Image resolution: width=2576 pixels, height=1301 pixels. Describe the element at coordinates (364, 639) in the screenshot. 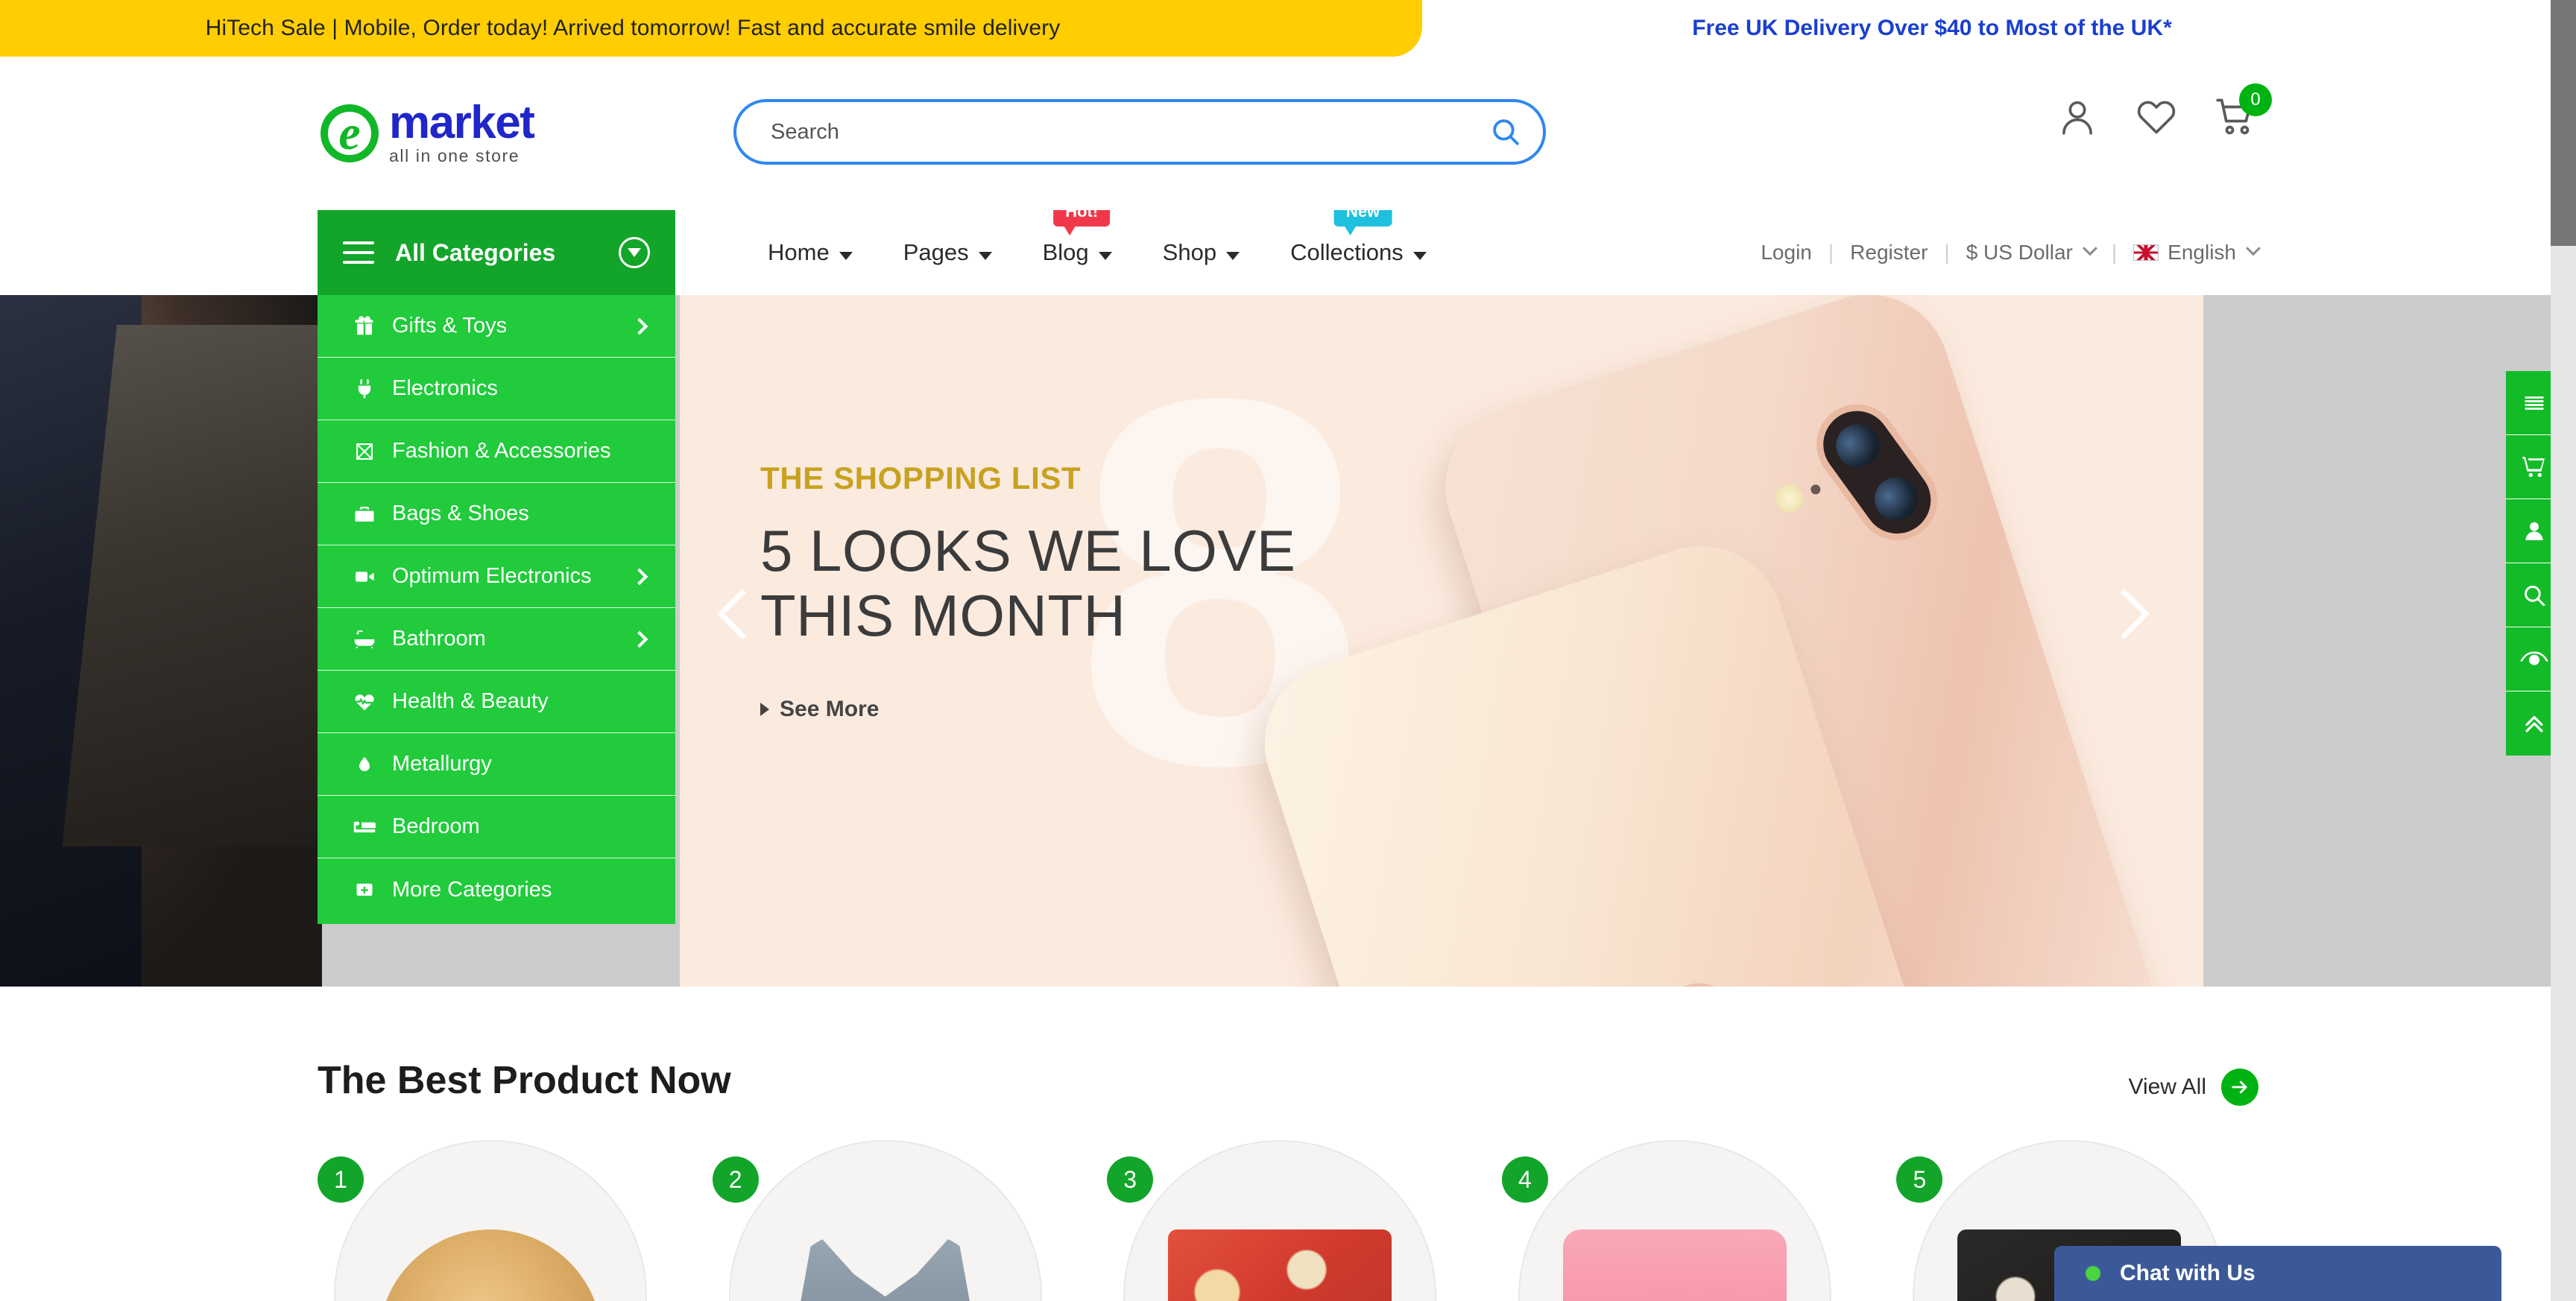

I see `bathtub-icon` at that location.